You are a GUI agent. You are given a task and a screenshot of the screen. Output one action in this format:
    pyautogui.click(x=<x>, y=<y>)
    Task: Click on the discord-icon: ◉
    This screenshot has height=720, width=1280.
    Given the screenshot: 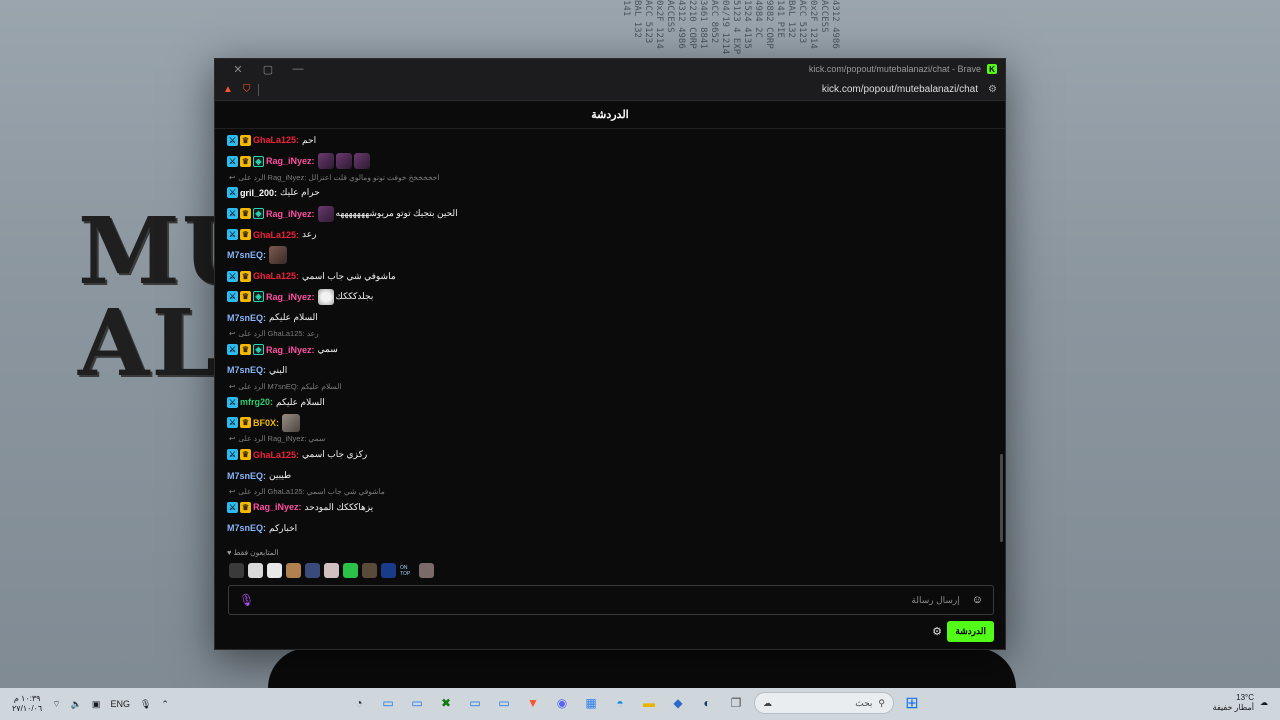 What is the action you would take?
    pyautogui.click(x=562, y=703)
    